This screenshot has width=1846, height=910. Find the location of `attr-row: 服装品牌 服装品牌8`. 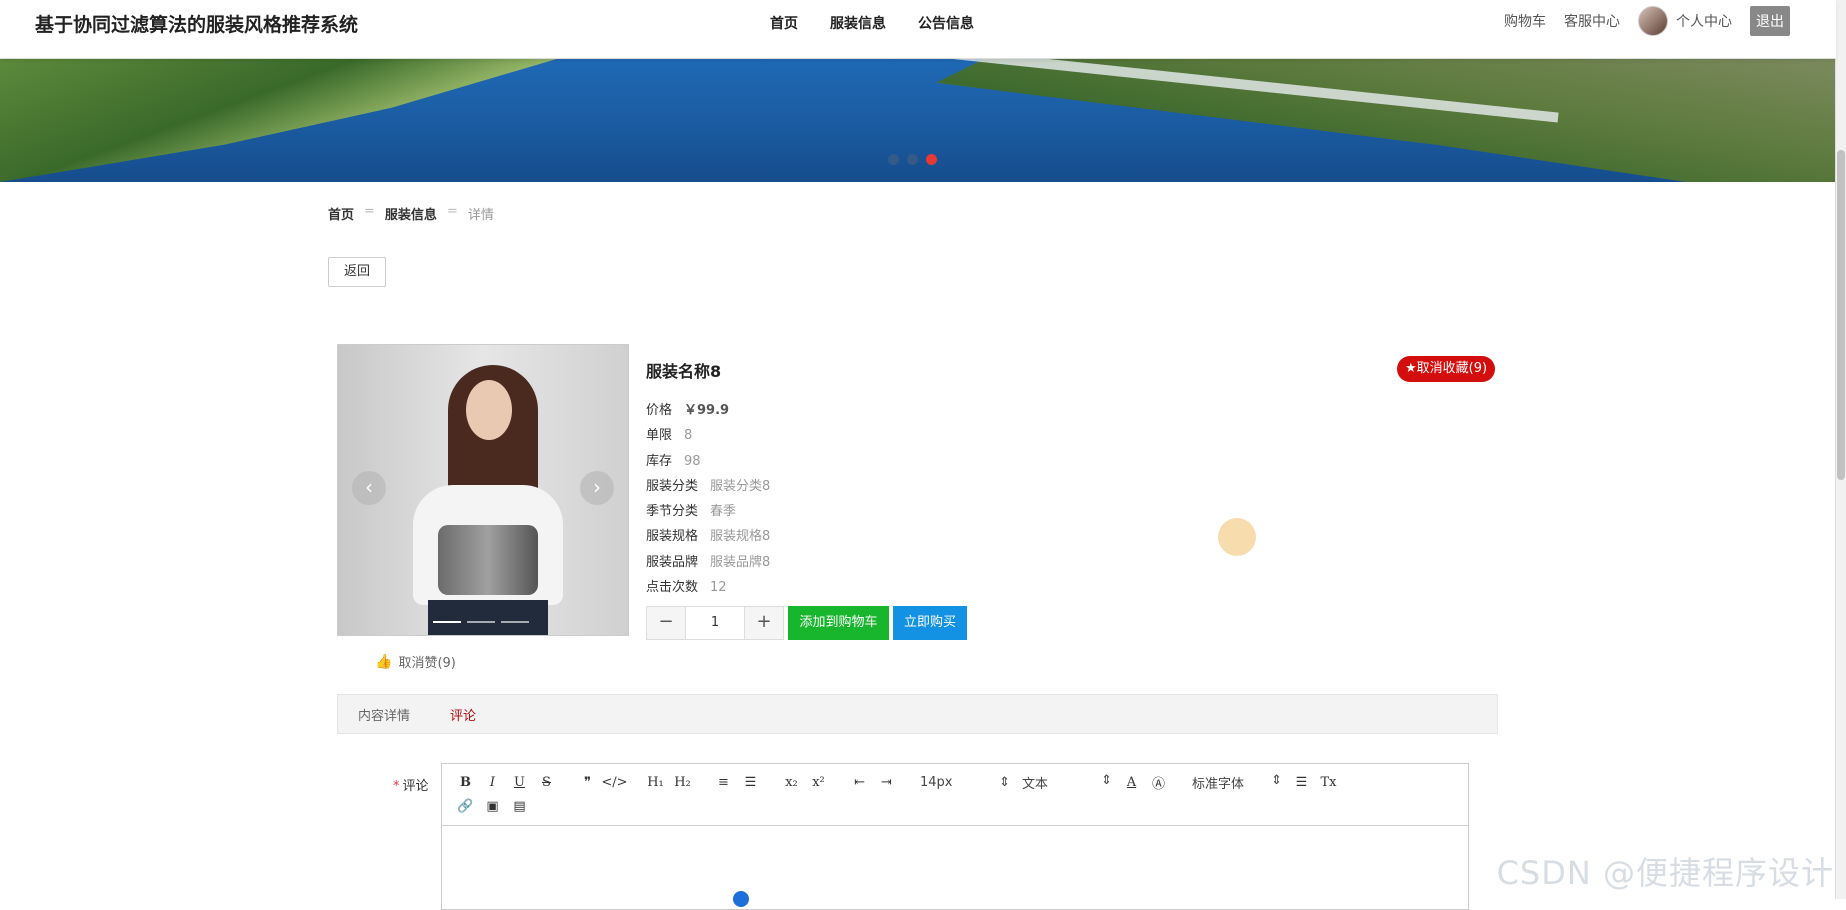

attr-row: 服装品牌 服装品牌8 is located at coordinates (708, 562).